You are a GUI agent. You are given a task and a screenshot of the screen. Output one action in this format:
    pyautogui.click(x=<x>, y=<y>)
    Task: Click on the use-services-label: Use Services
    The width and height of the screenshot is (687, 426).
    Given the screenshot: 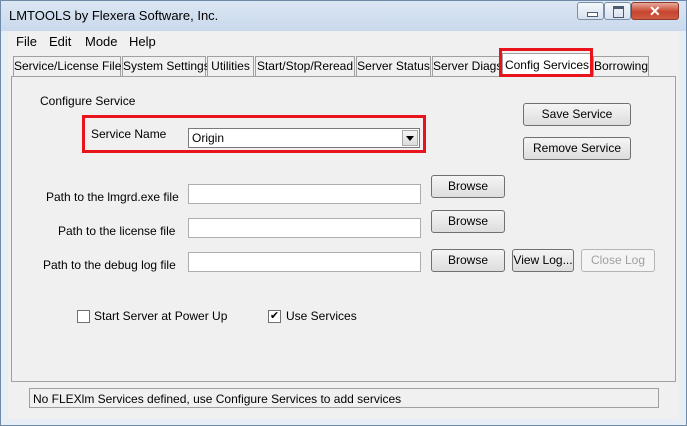 What is the action you would take?
    pyautogui.click(x=321, y=316)
    